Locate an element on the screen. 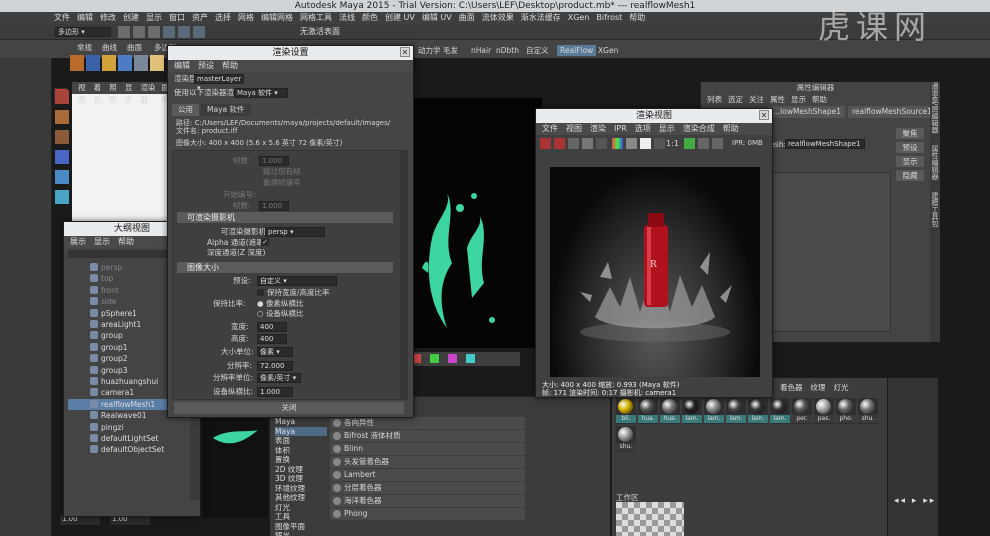 This screenshot has width=990, height=536. node-category-item: 工具 is located at coordinates (301, 517).